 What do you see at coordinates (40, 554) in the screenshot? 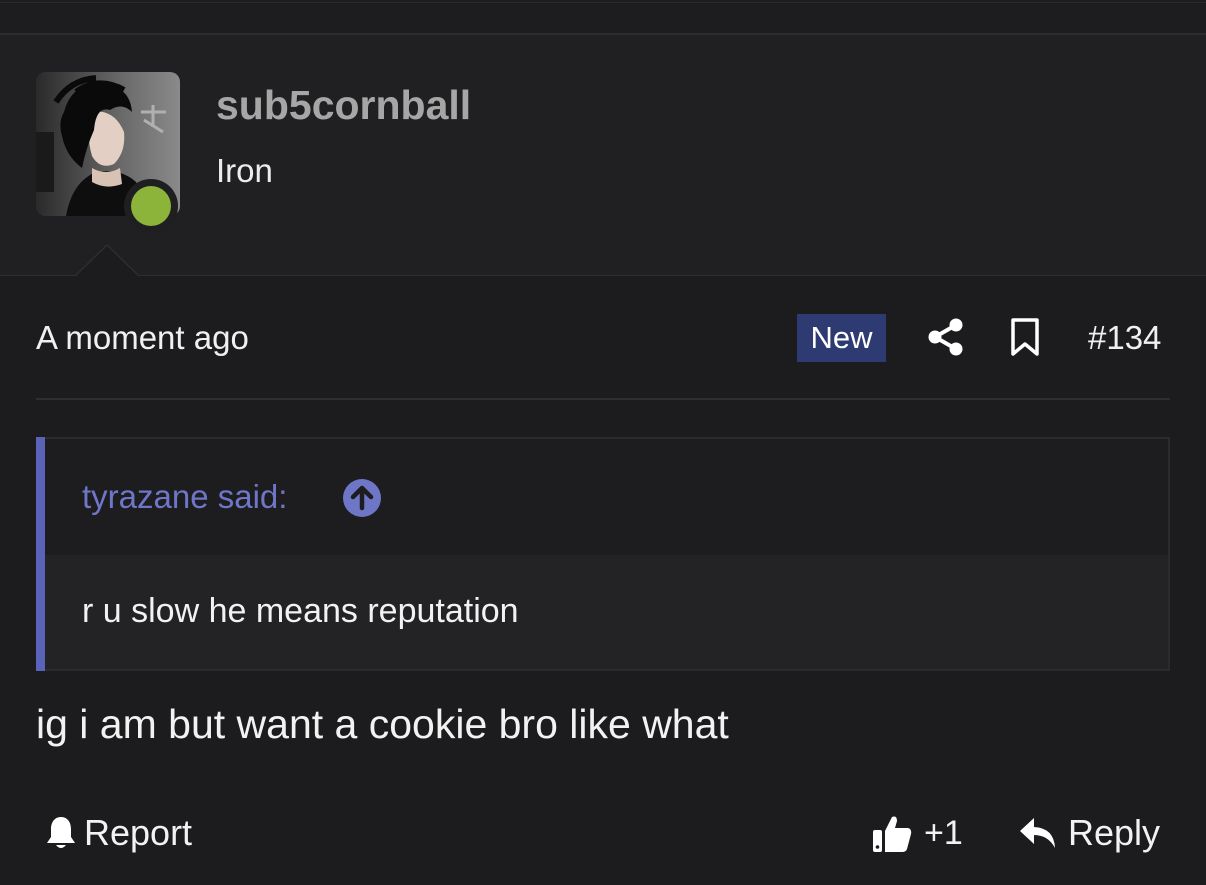
I see `quote-accent-bar` at bounding box center [40, 554].